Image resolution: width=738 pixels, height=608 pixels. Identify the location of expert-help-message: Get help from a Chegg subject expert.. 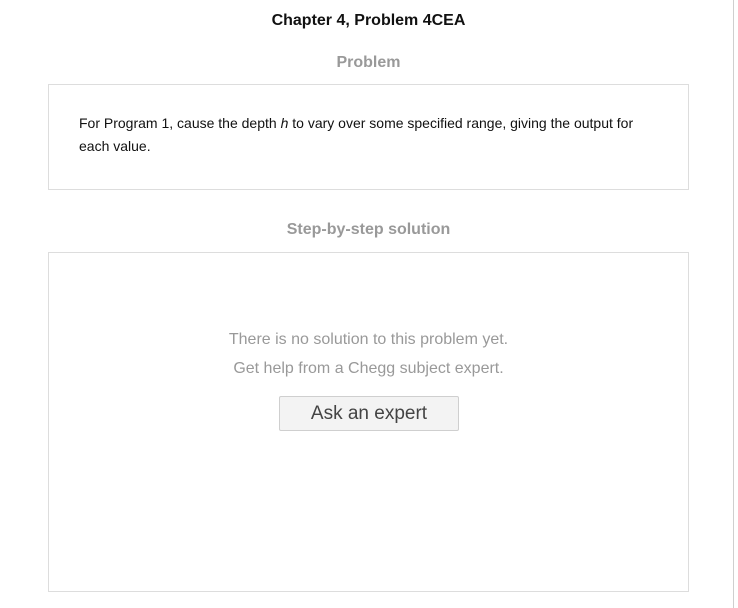
(368, 368).